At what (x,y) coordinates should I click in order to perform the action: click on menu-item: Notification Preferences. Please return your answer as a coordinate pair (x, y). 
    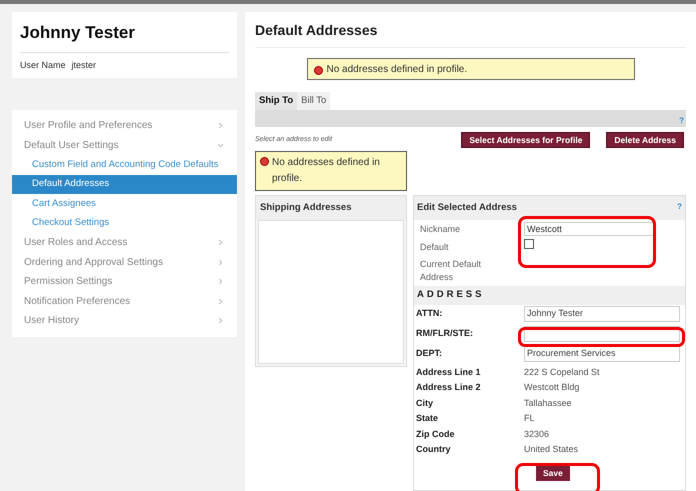
    Looking at the image, I should click on (124, 301).